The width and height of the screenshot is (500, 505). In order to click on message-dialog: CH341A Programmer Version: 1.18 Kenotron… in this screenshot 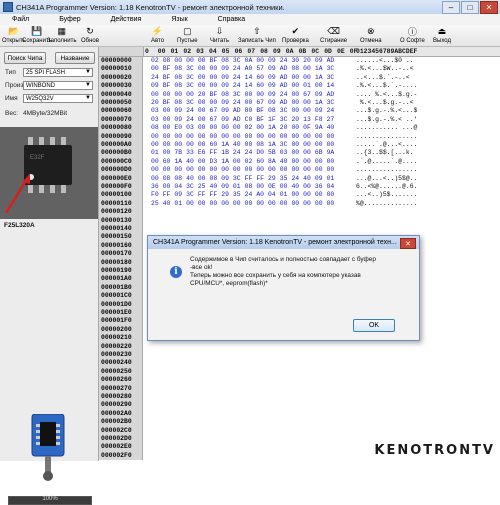, I will do `click(283, 288)`.